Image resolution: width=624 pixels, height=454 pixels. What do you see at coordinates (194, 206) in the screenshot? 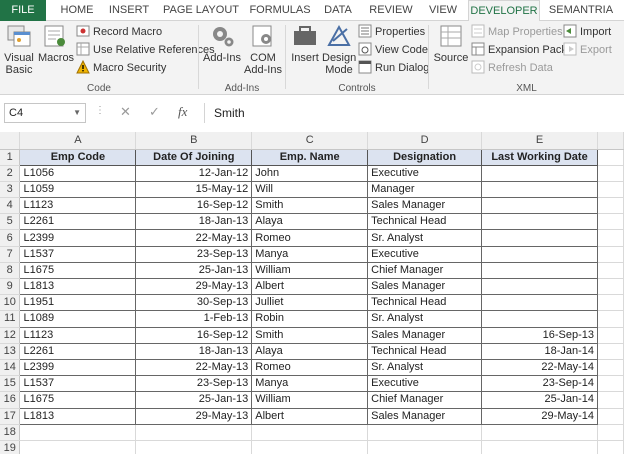
I see `cell: 16-Sep-12` at bounding box center [194, 206].